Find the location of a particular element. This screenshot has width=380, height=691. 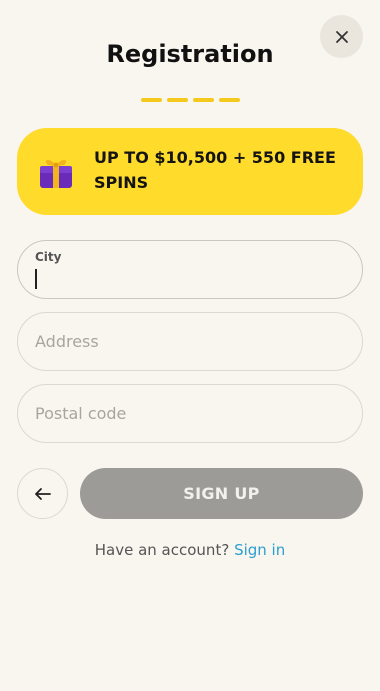

account-prompt-text: Have an account? is located at coordinates (162, 550).